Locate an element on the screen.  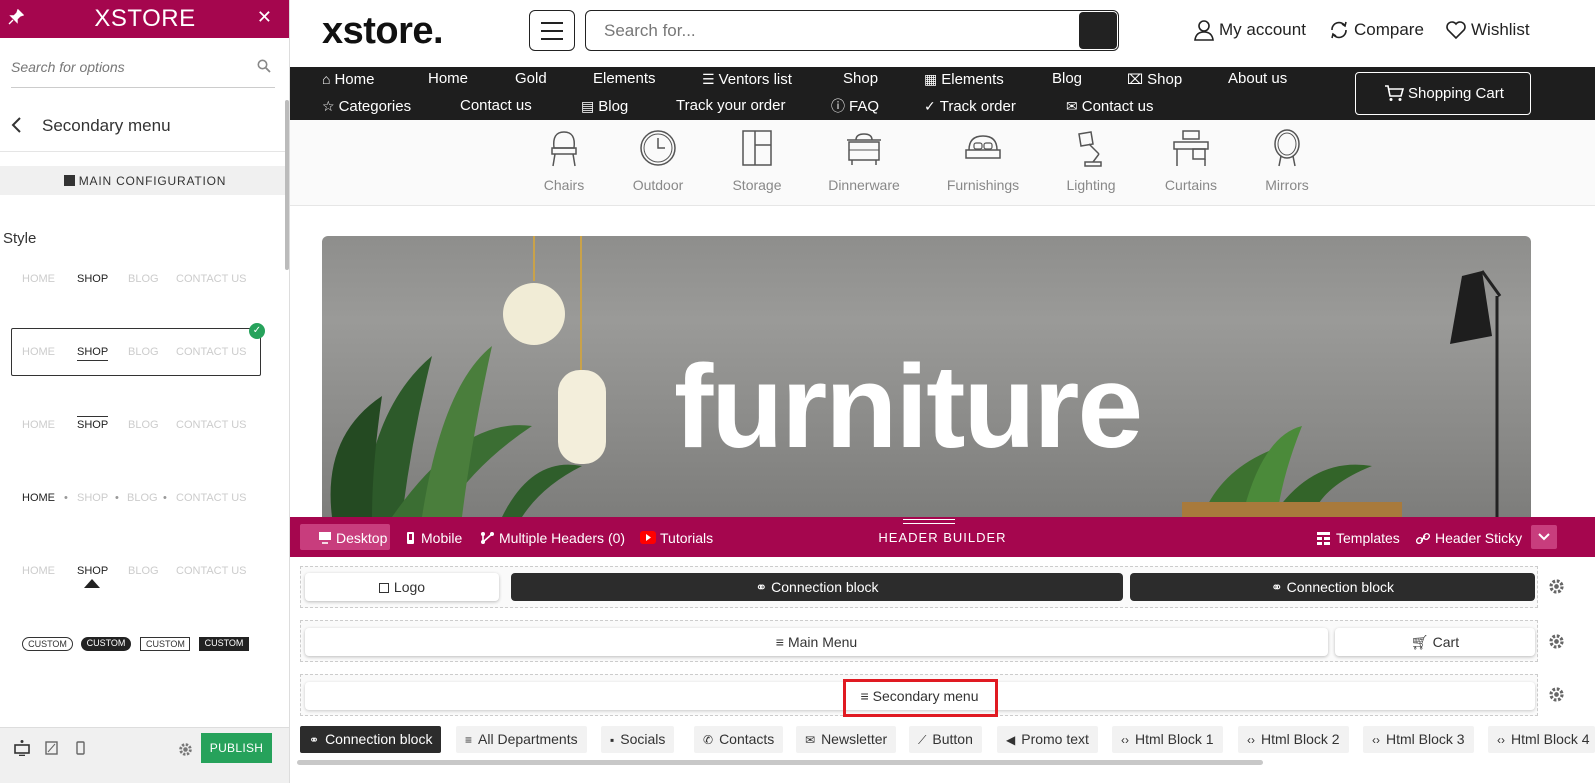
tray-item-promo-text: ◀ Promo text is located at coordinates (1047, 739).